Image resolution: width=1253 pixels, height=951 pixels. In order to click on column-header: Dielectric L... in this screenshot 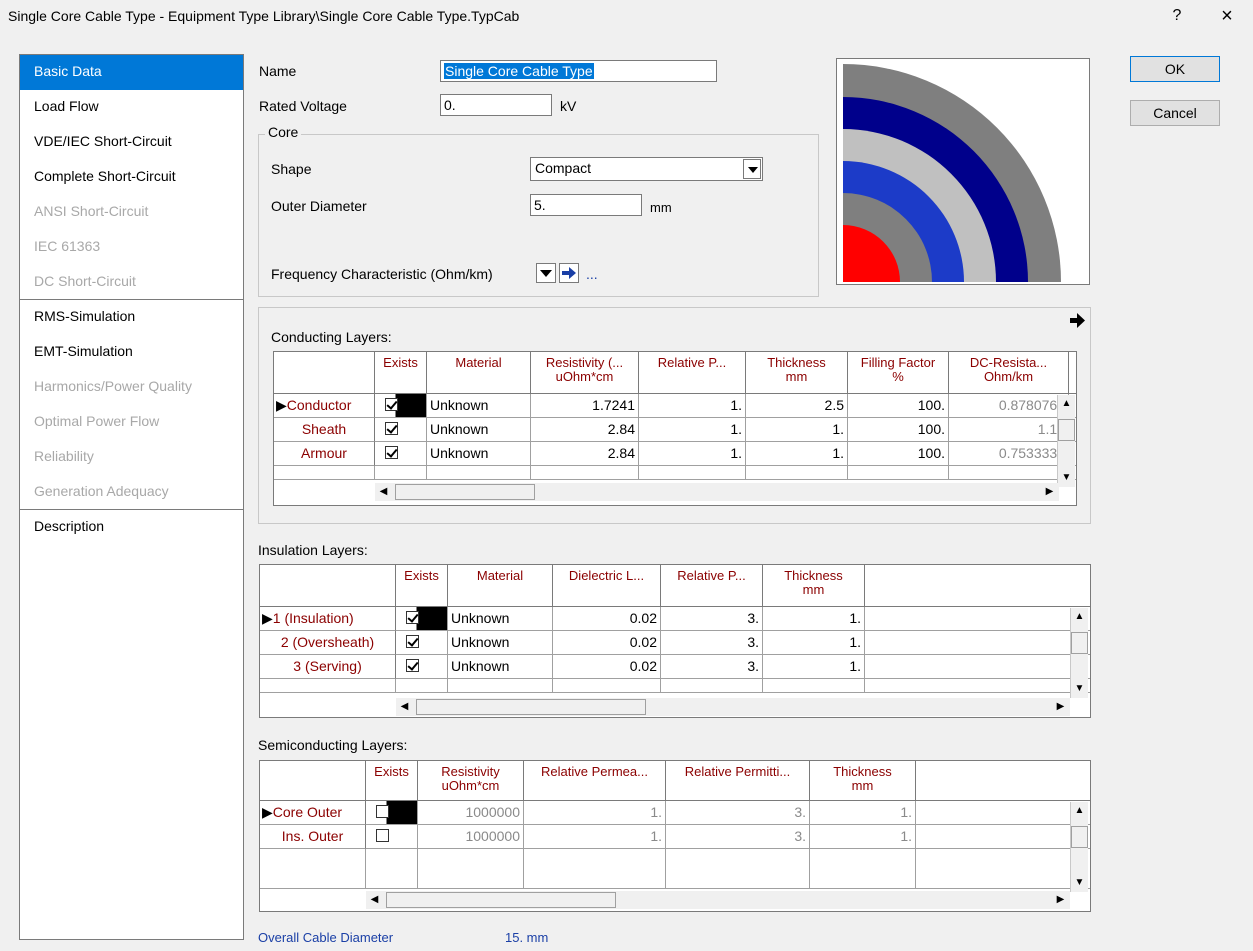, I will do `click(607, 586)`.